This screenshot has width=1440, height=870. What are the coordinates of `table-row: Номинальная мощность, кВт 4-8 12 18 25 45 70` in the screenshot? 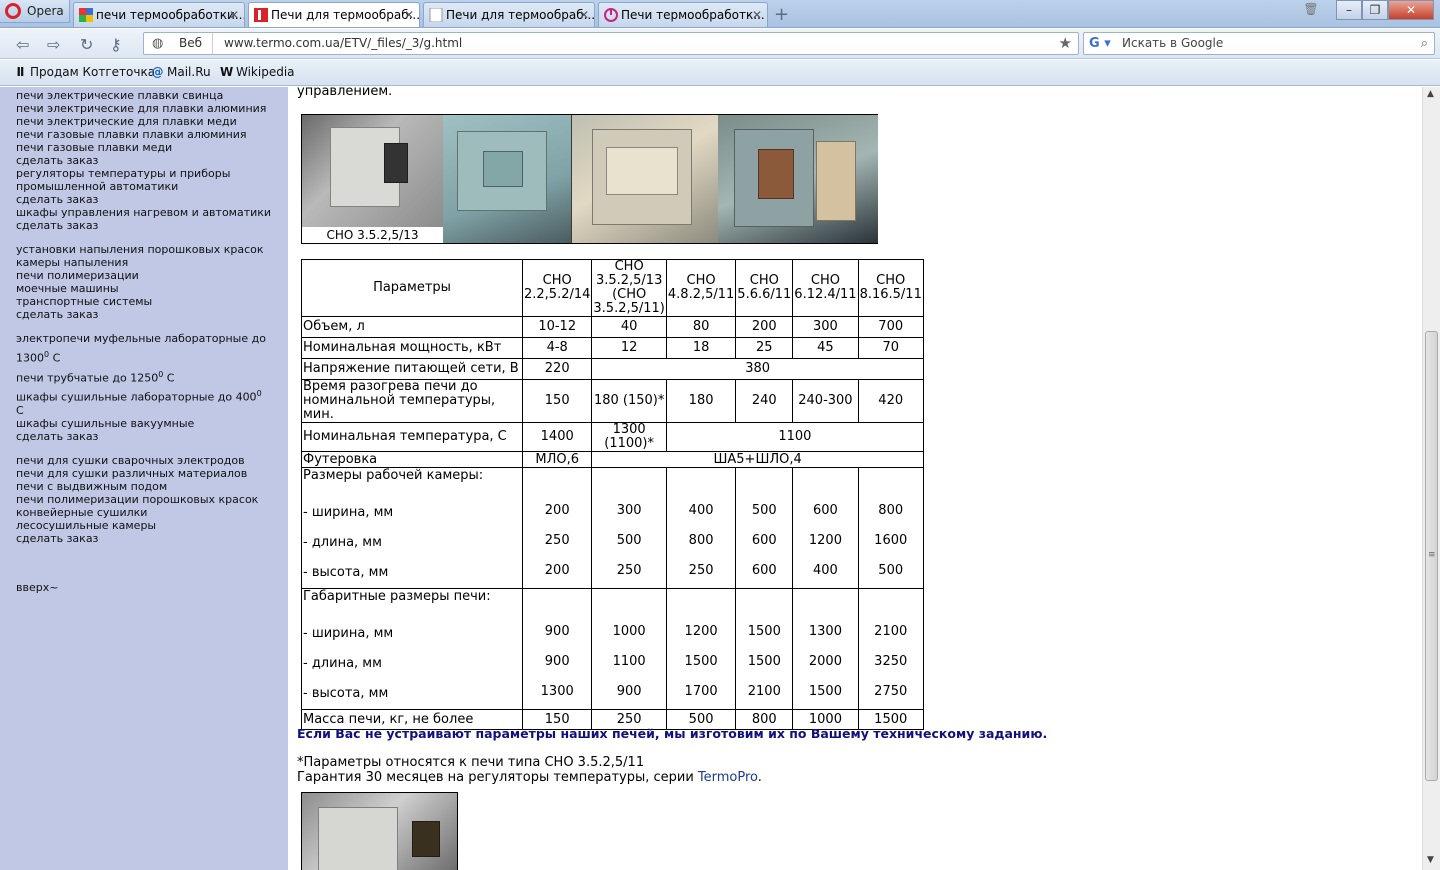 It's located at (612, 348).